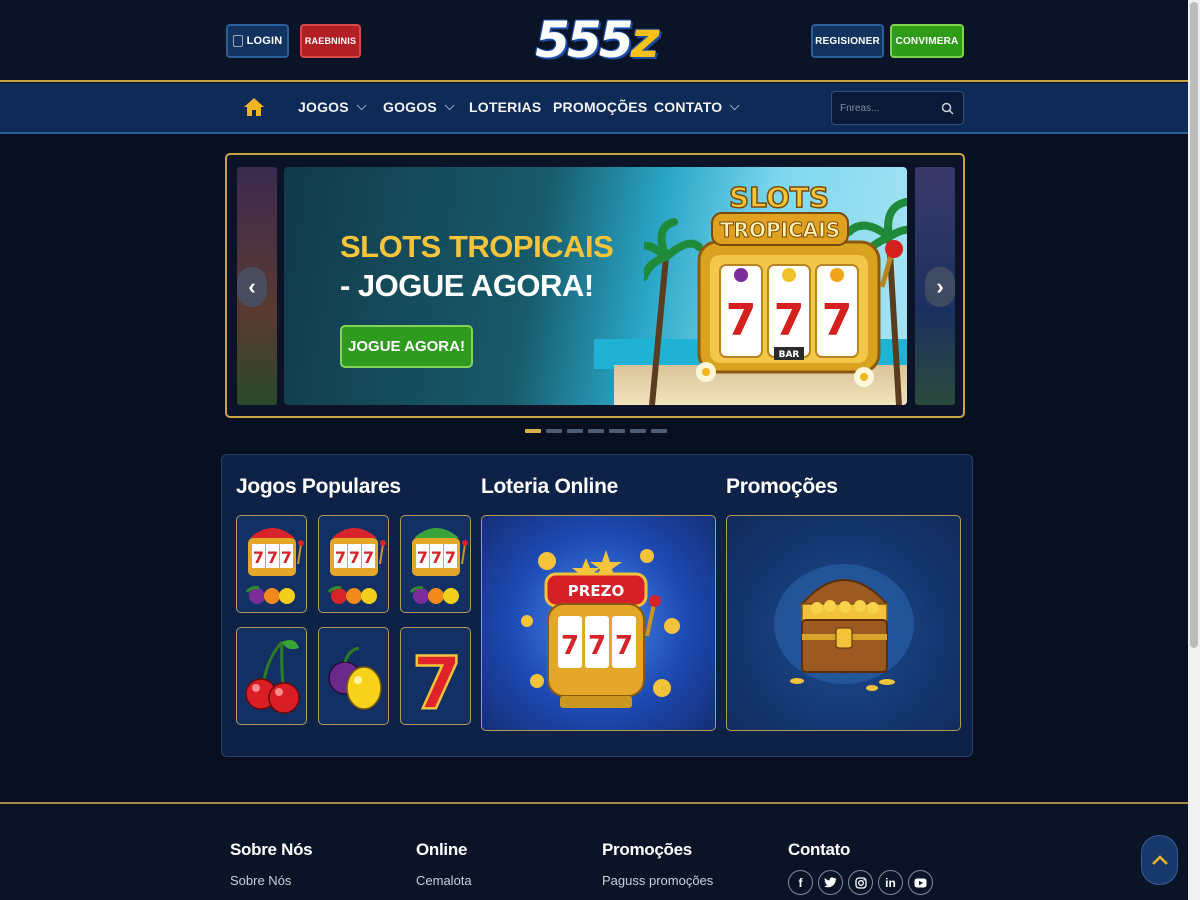  What do you see at coordinates (584, 40) in the screenshot?
I see `logo-number: 555` at bounding box center [584, 40].